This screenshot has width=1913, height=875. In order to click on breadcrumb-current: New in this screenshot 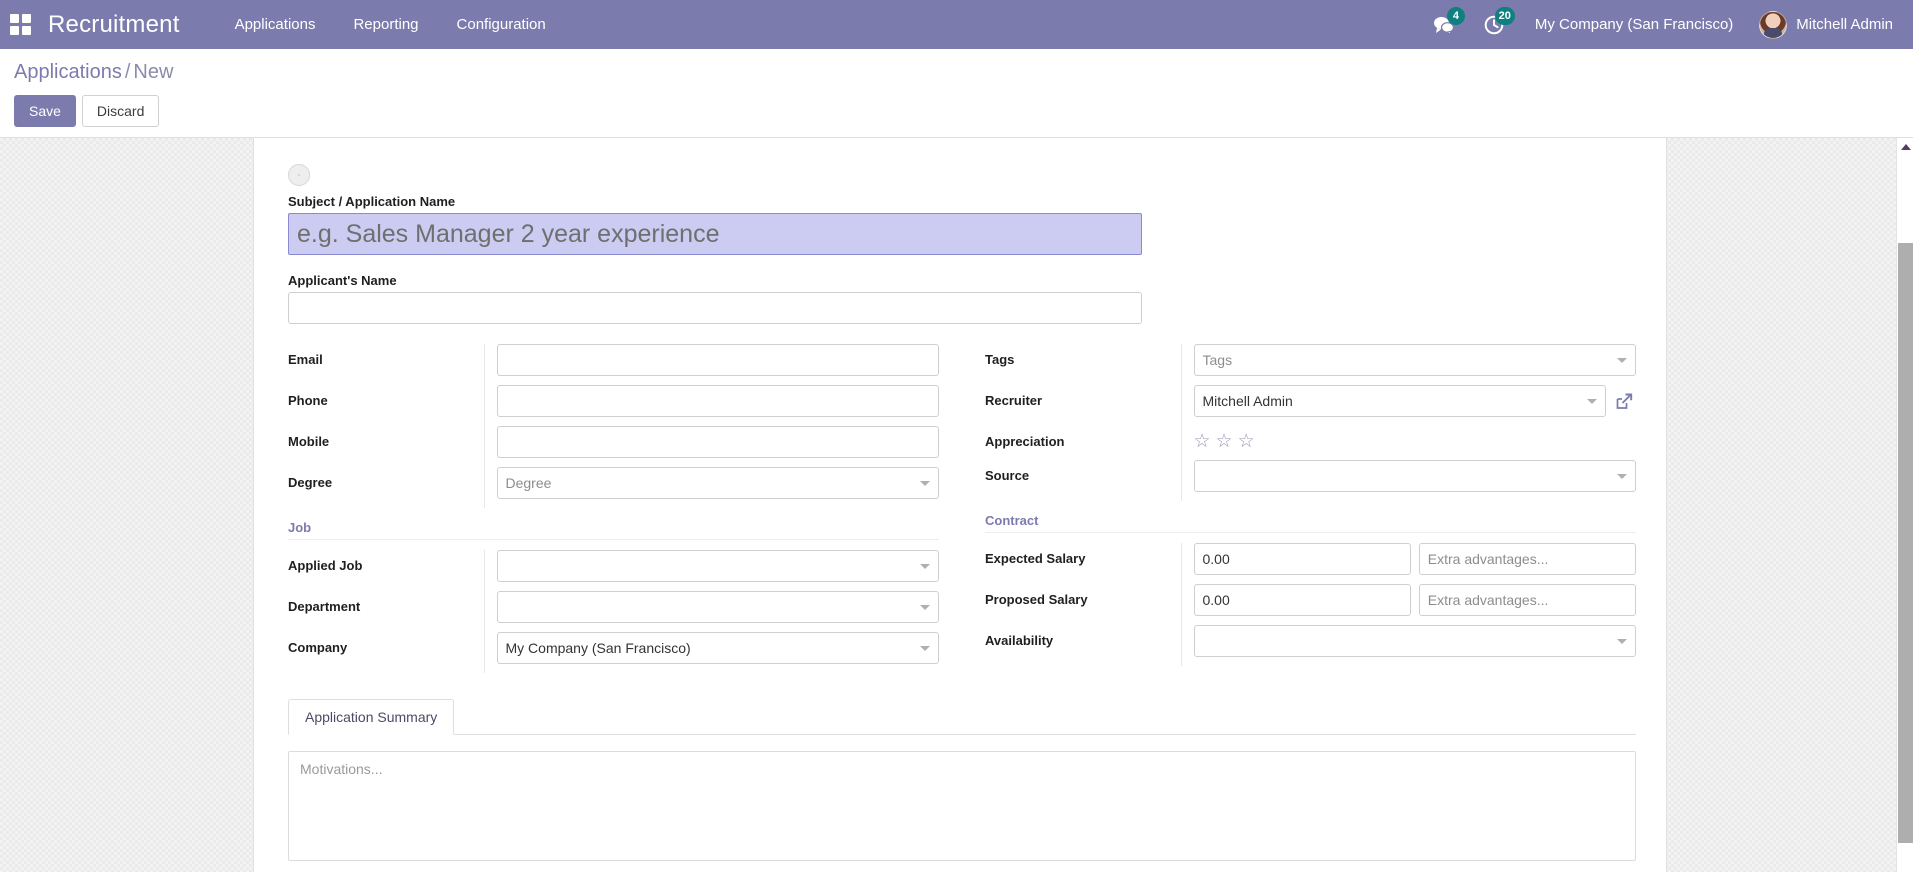, I will do `click(153, 72)`.